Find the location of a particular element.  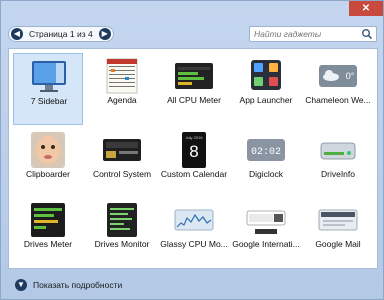

gadget-tile-drives-meter: Drives Meter is located at coordinates (48, 233).